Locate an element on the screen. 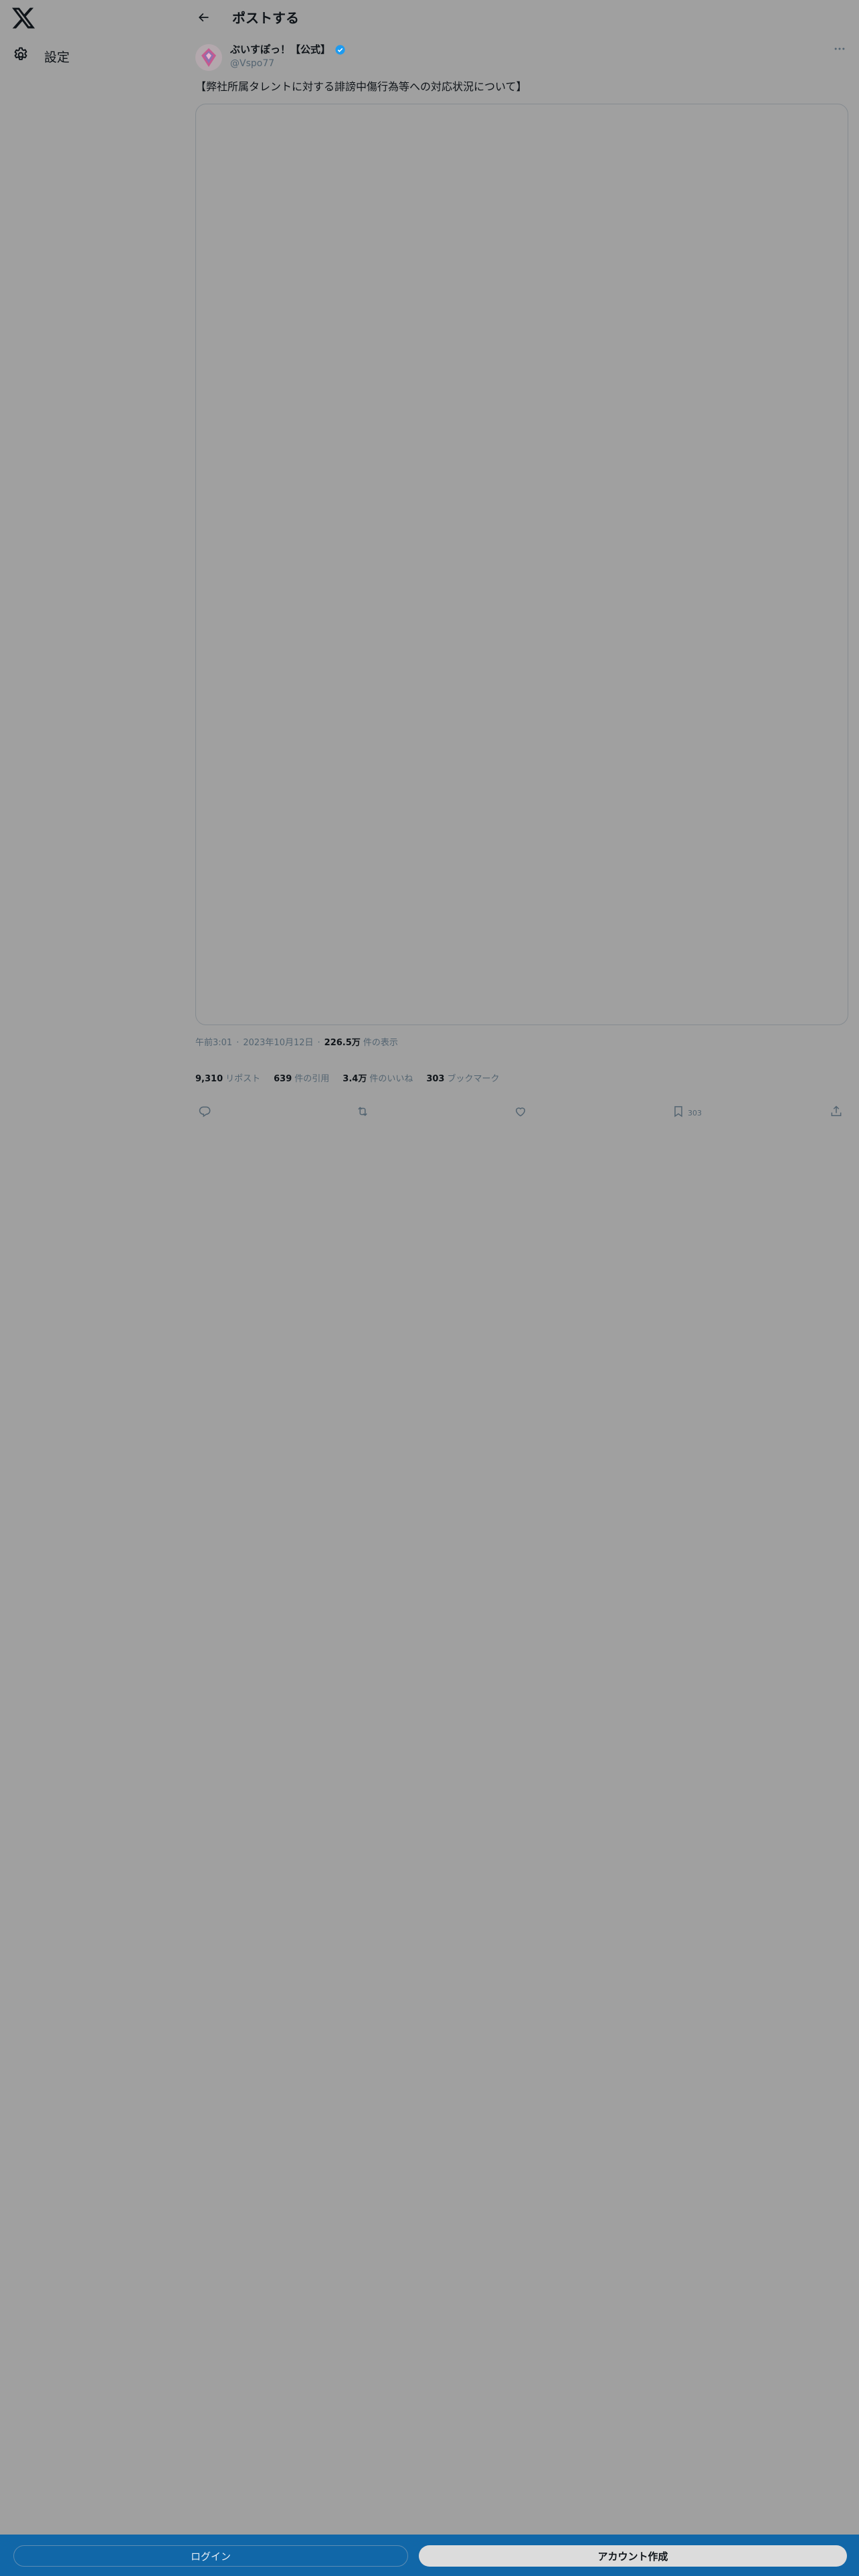 Image resolution: width=859 pixels, height=2576 pixels. bookmark-count: 303 is located at coordinates (695, 1112).